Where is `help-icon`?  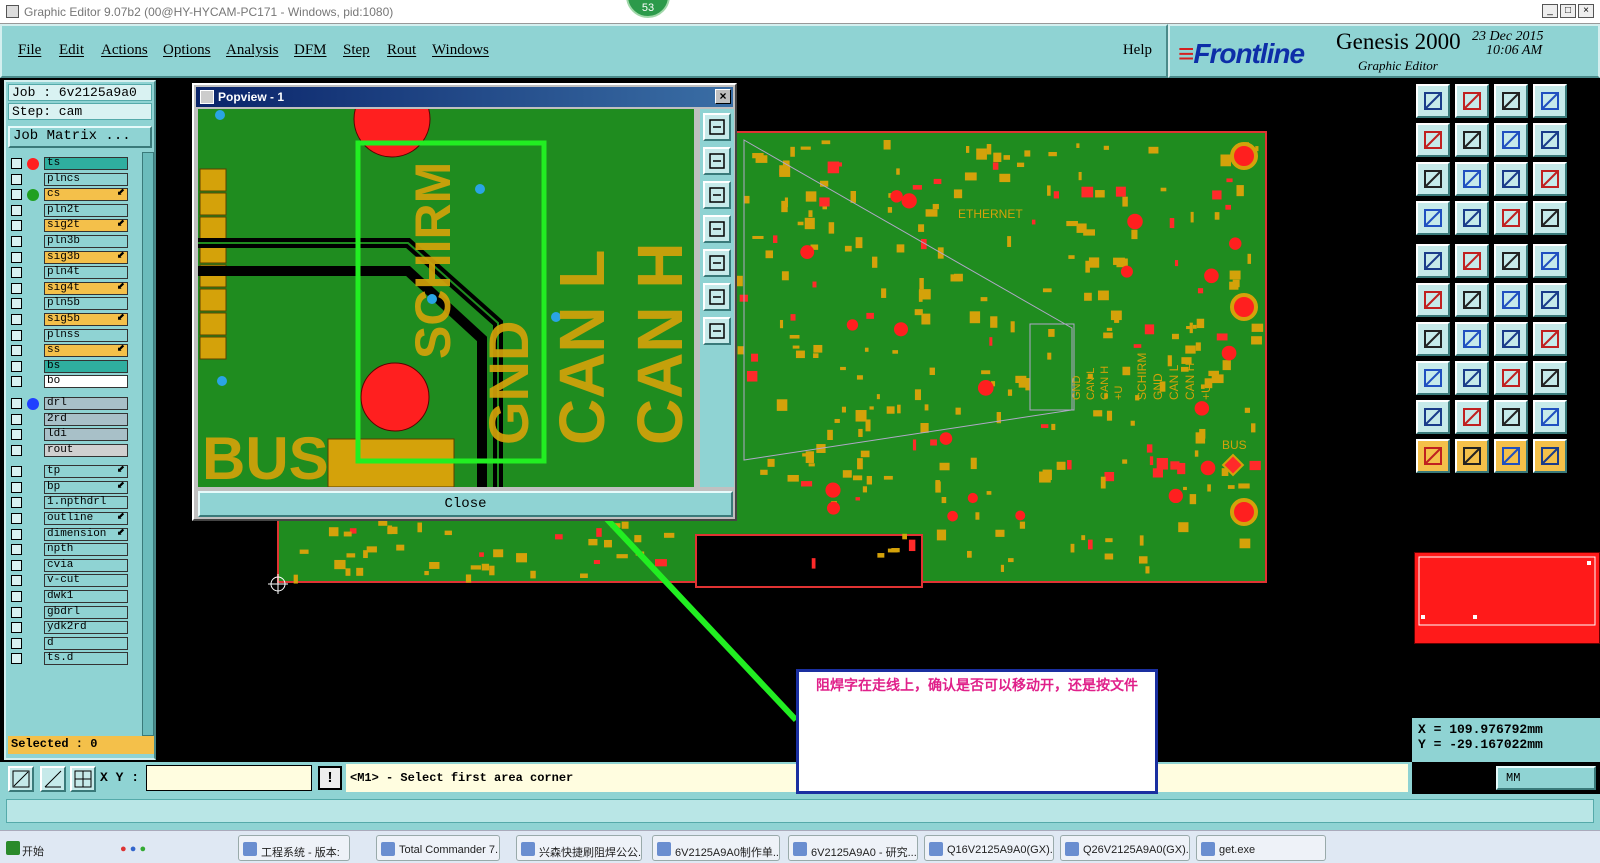 help-icon is located at coordinates (1550, 179).